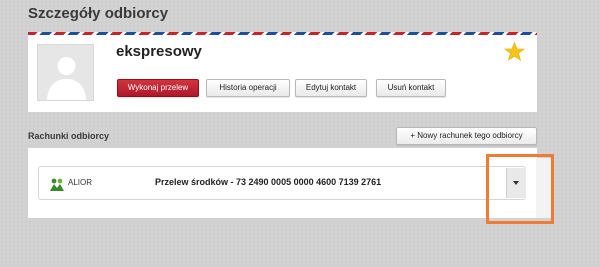 This screenshot has height=267, width=600. What do you see at coordinates (248, 88) in the screenshot?
I see `history-button: Historia operacji` at bounding box center [248, 88].